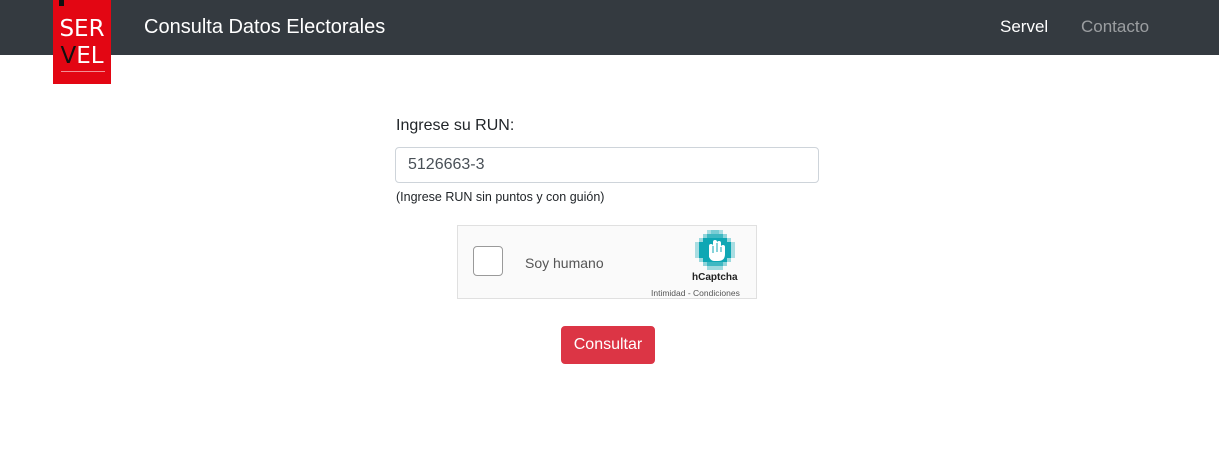 The width and height of the screenshot is (1219, 467). I want to click on logo-text-line2: VEL, so click(82, 56).